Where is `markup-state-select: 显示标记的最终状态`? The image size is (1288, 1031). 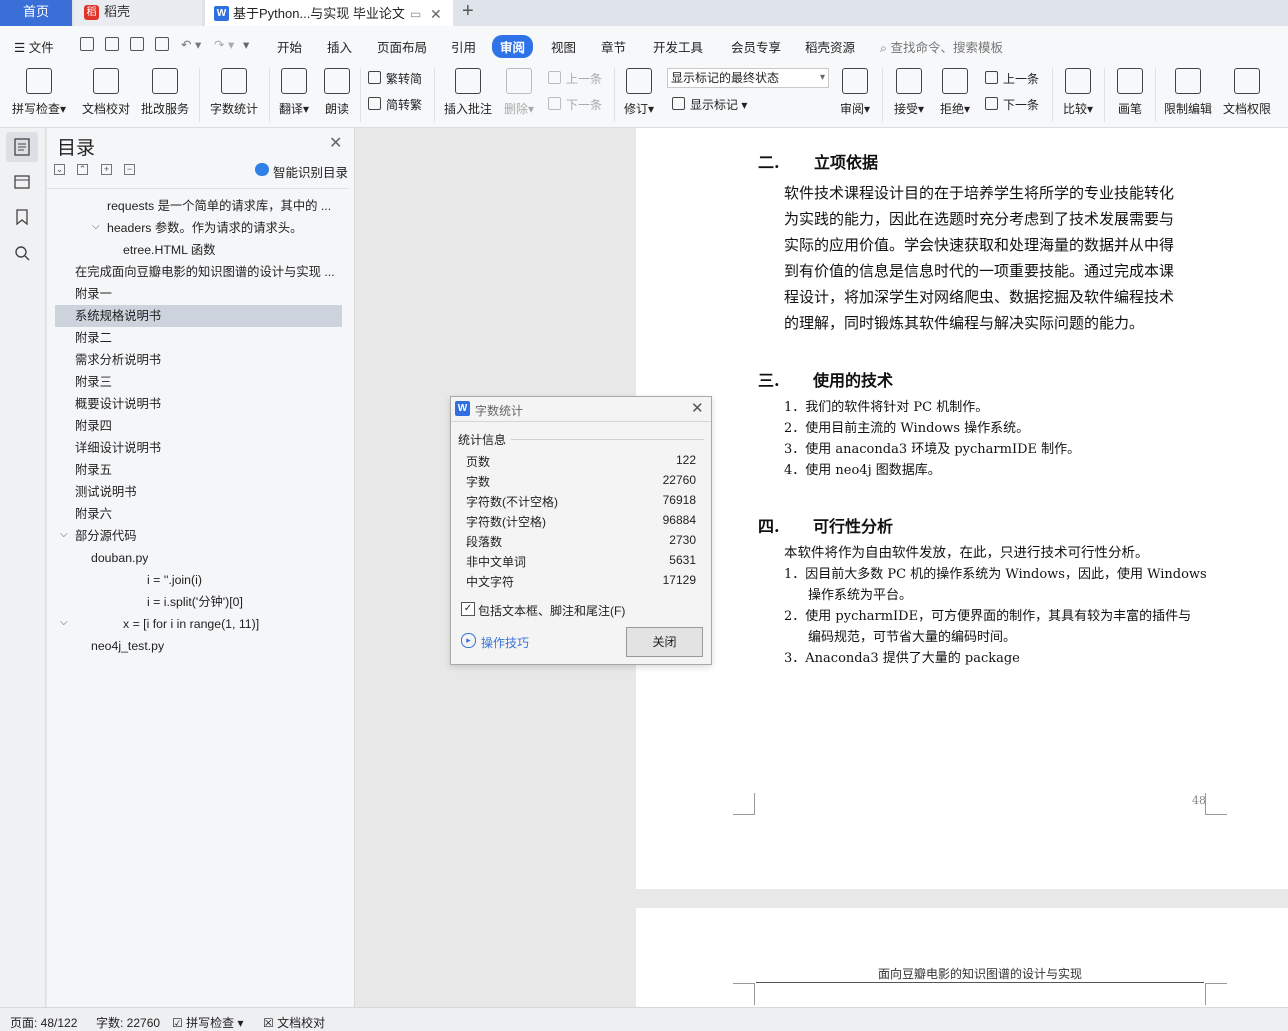 markup-state-select: 显示标记的最终状态 is located at coordinates (748, 78).